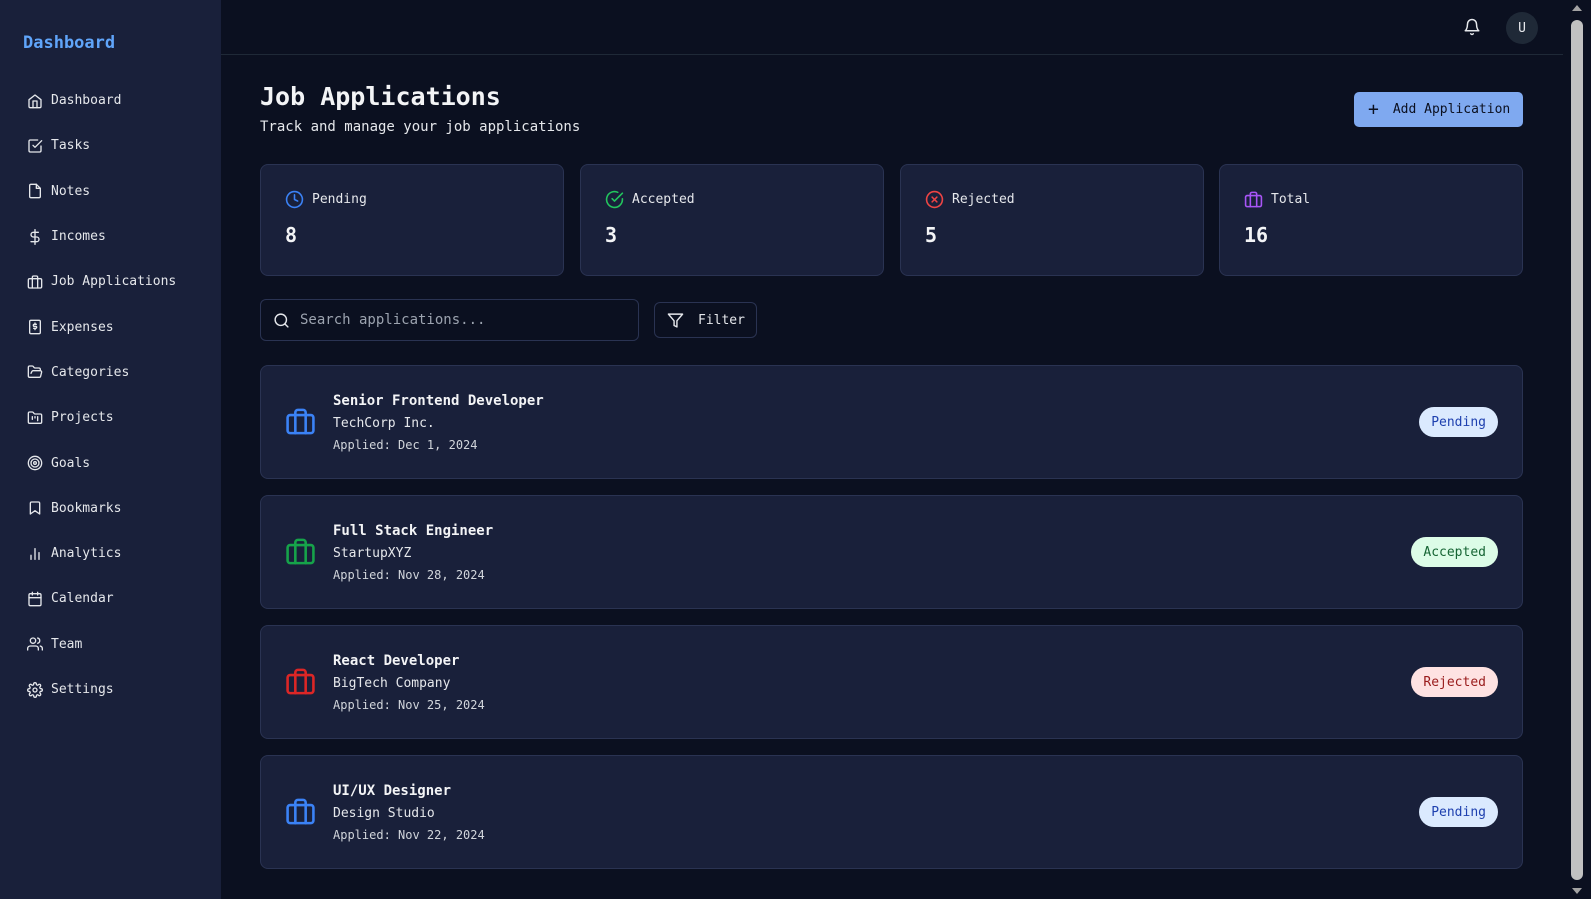 This screenshot has height=899, width=1591. What do you see at coordinates (1577, 8) in the screenshot?
I see `scroll-up-arrow-icon` at bounding box center [1577, 8].